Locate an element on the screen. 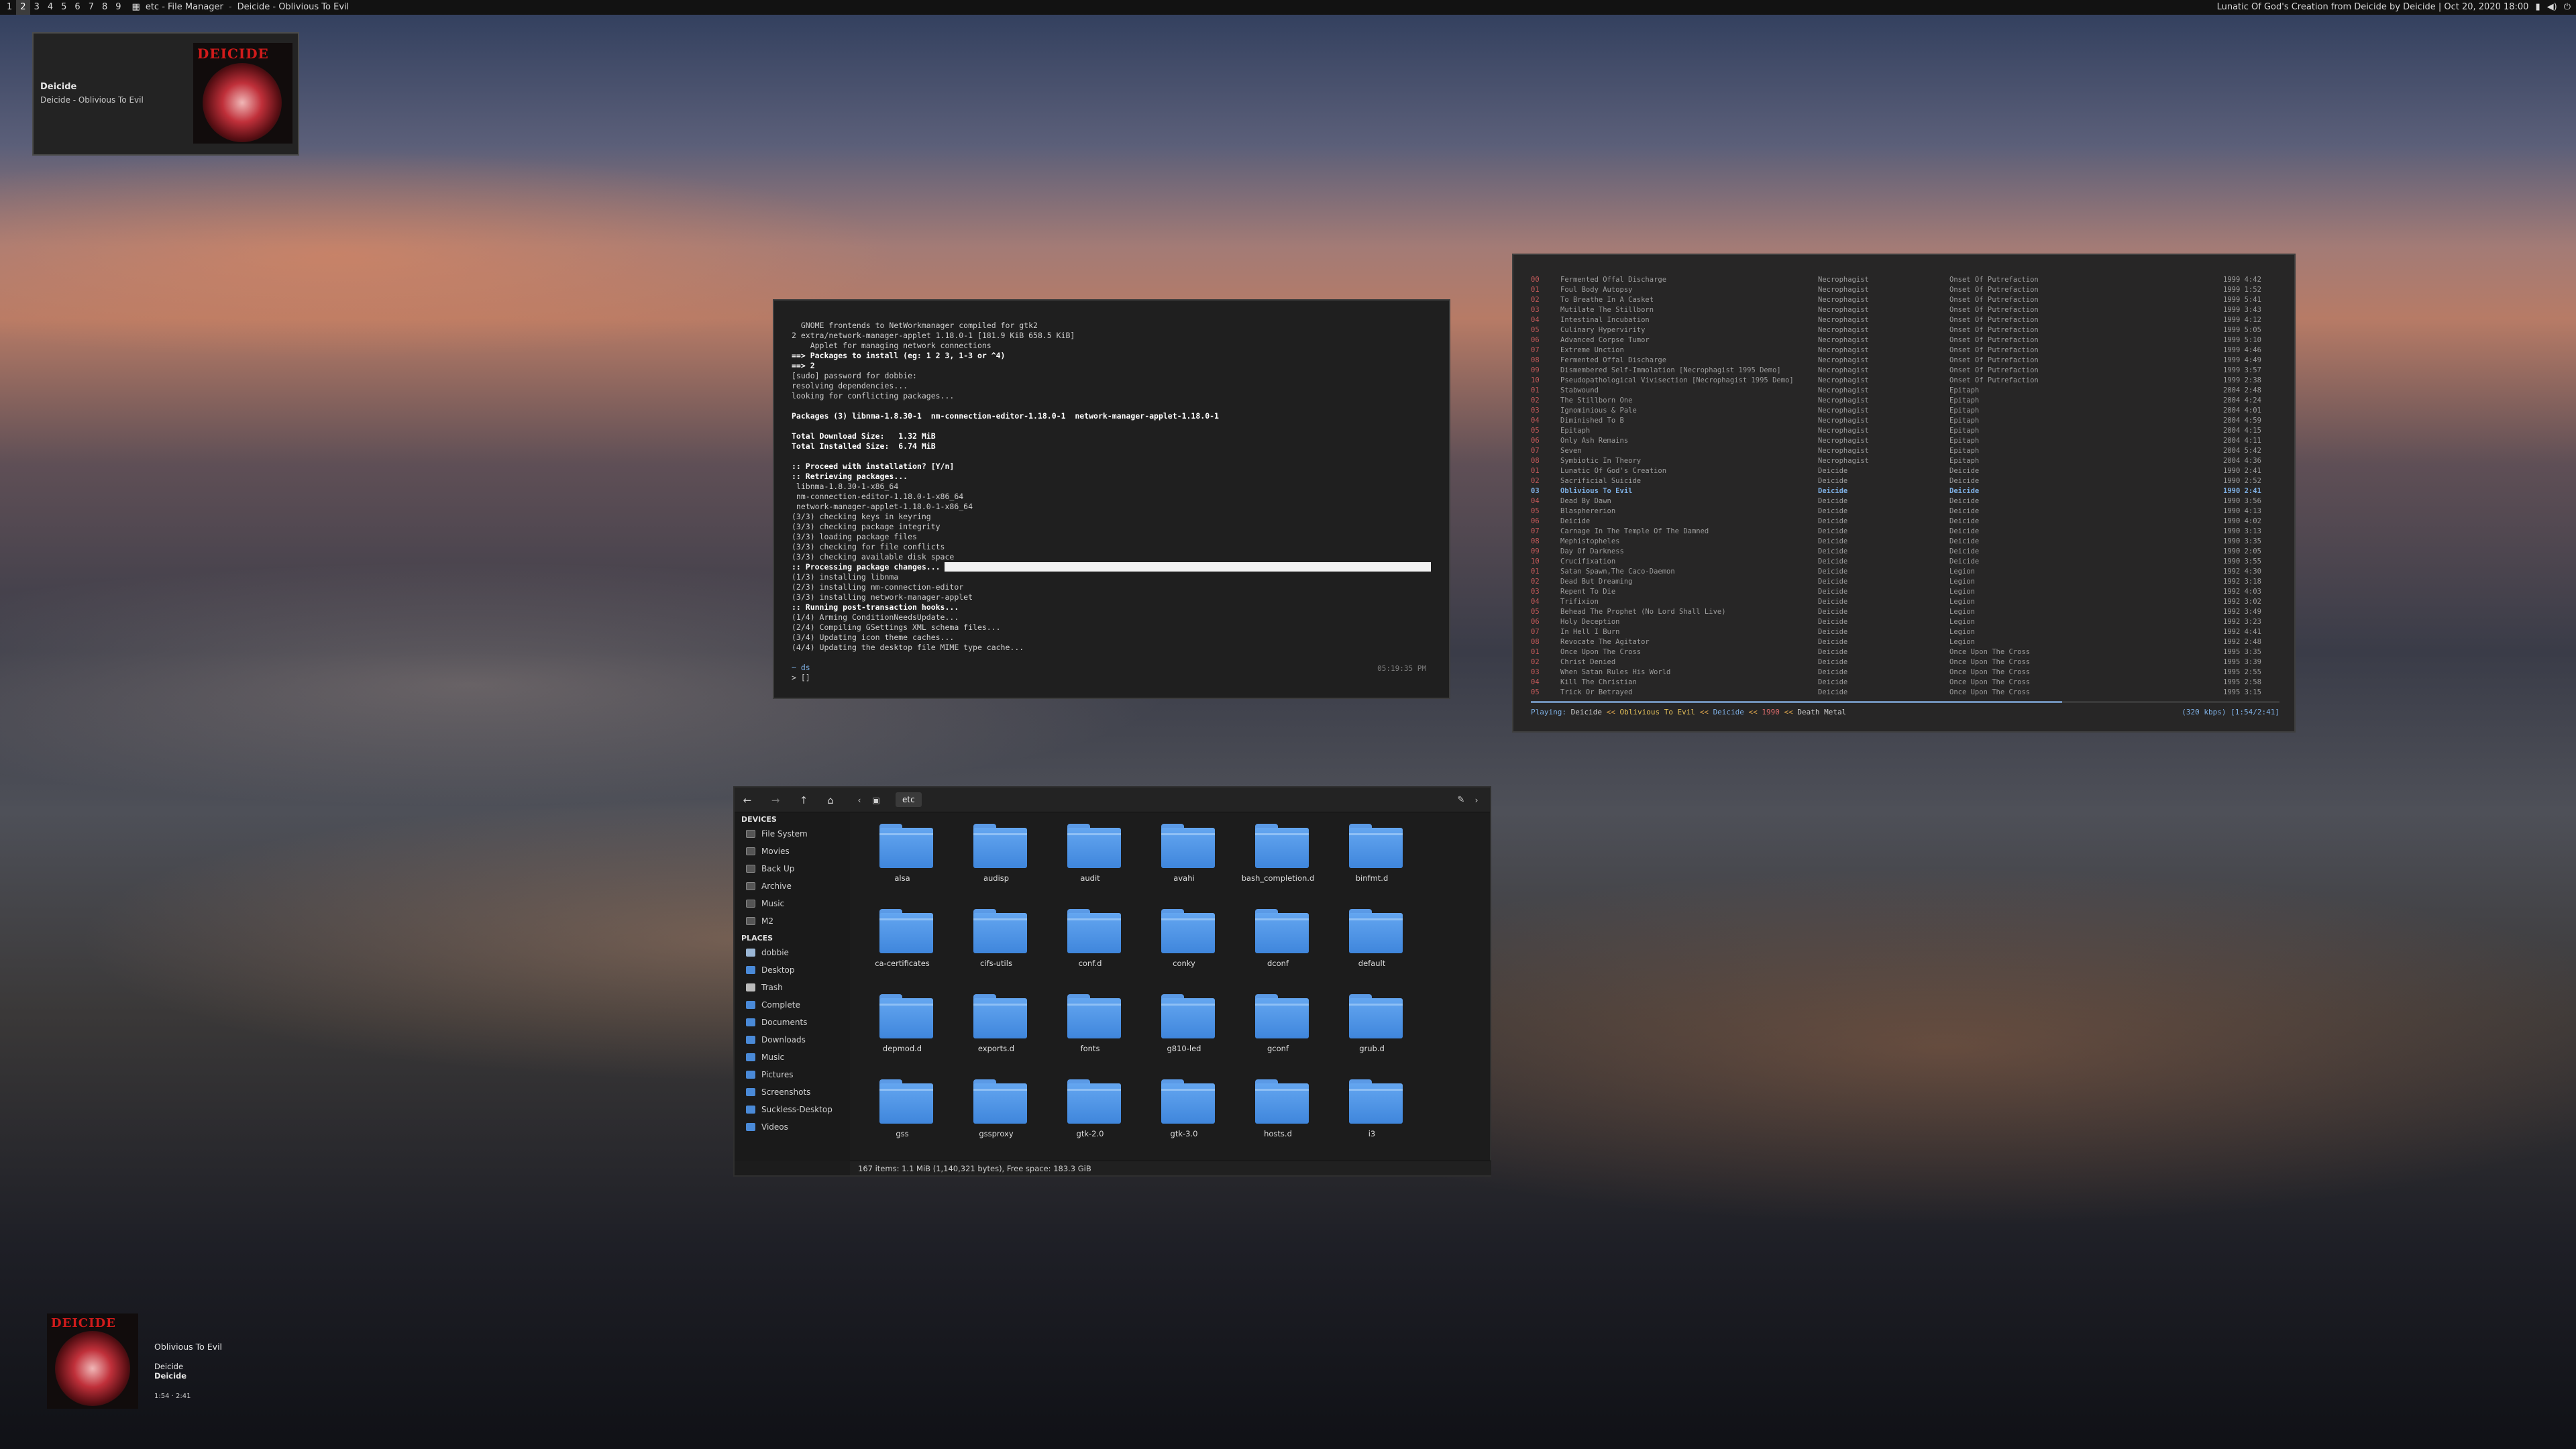 Image resolution: width=2576 pixels, height=1449 pixels. window-title: etc - File Manager is located at coordinates (184, 7).